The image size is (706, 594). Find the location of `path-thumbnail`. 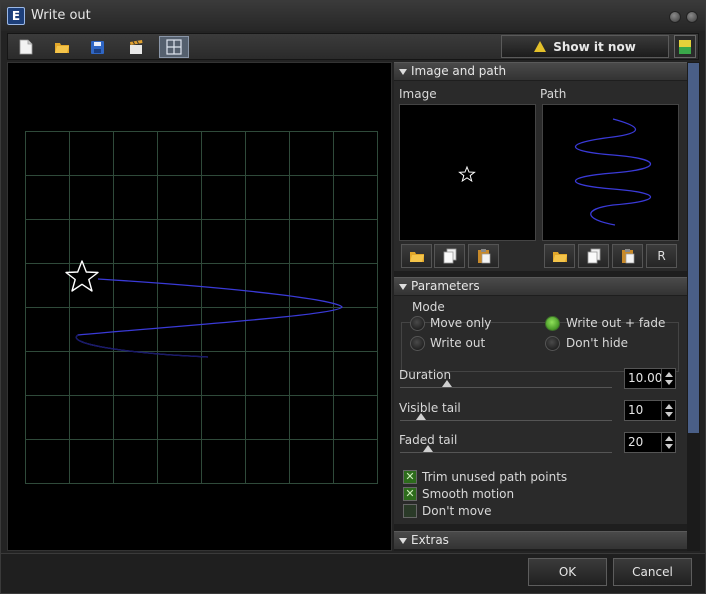

path-thumbnail is located at coordinates (613, 172).